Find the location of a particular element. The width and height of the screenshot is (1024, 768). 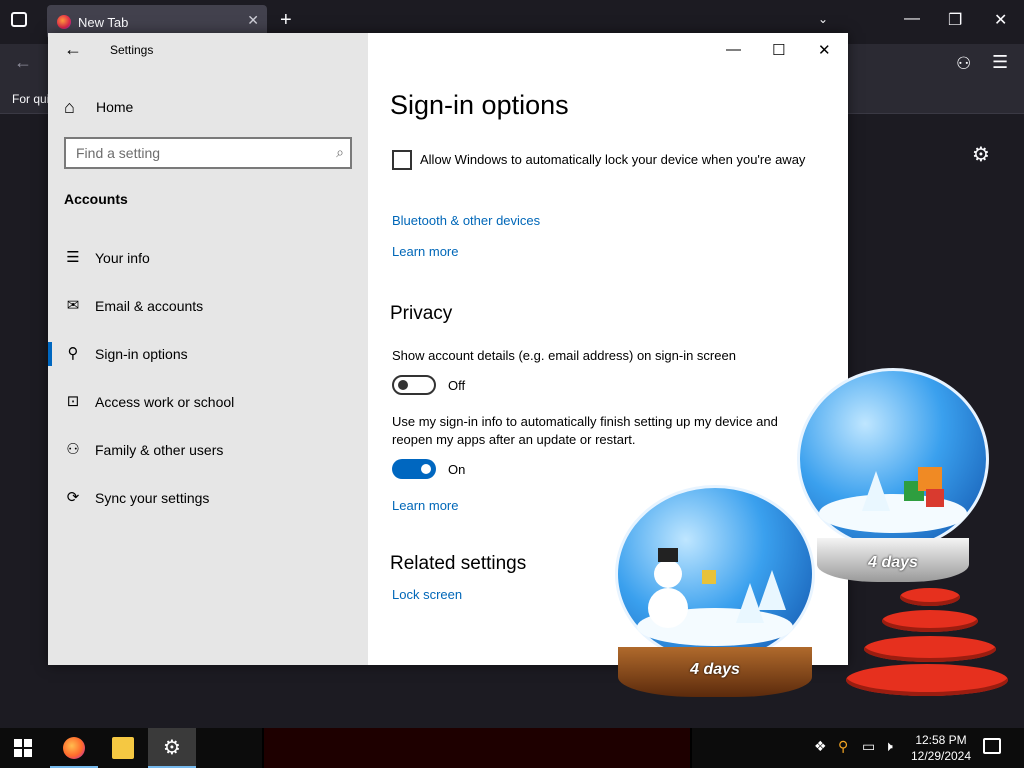

signin-info-state: On is located at coordinates (457, 469).